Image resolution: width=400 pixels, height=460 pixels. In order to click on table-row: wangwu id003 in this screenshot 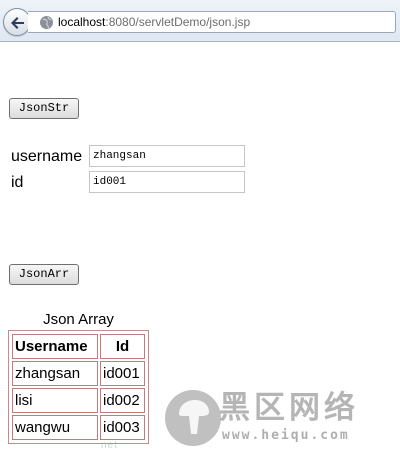, I will do `click(78, 427)`.